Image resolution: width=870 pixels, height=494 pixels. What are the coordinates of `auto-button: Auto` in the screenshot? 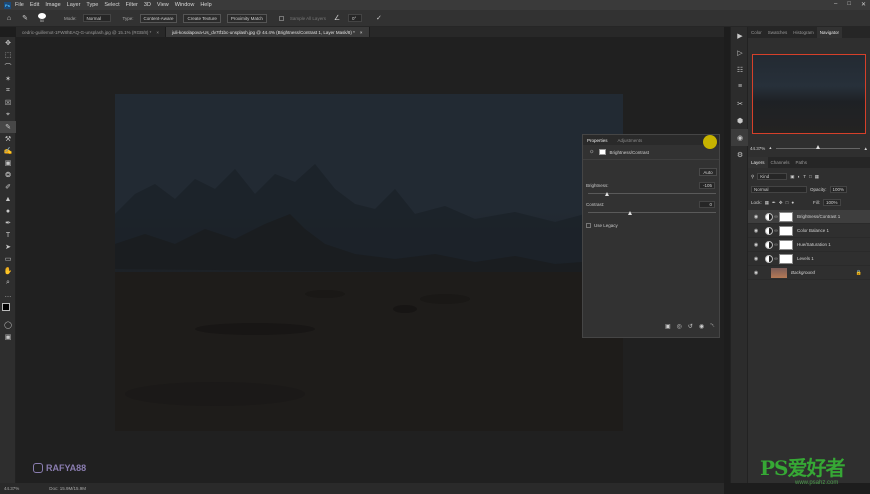 It's located at (708, 172).